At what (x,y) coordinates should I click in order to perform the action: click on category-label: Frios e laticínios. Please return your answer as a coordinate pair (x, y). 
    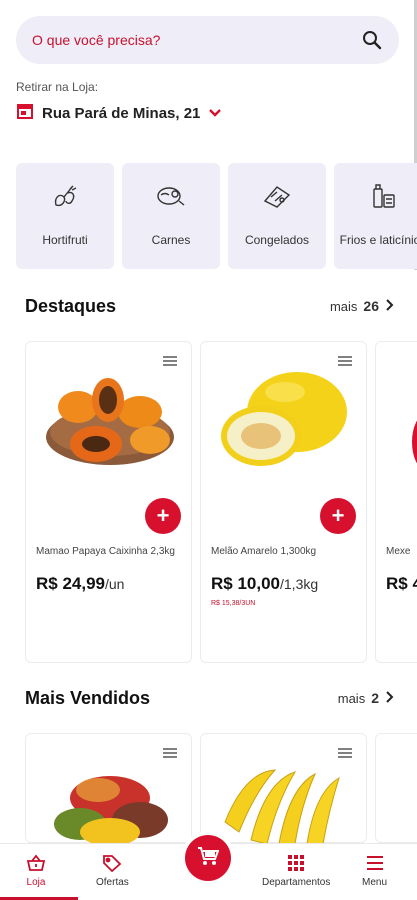
    Looking at the image, I should click on (378, 240).